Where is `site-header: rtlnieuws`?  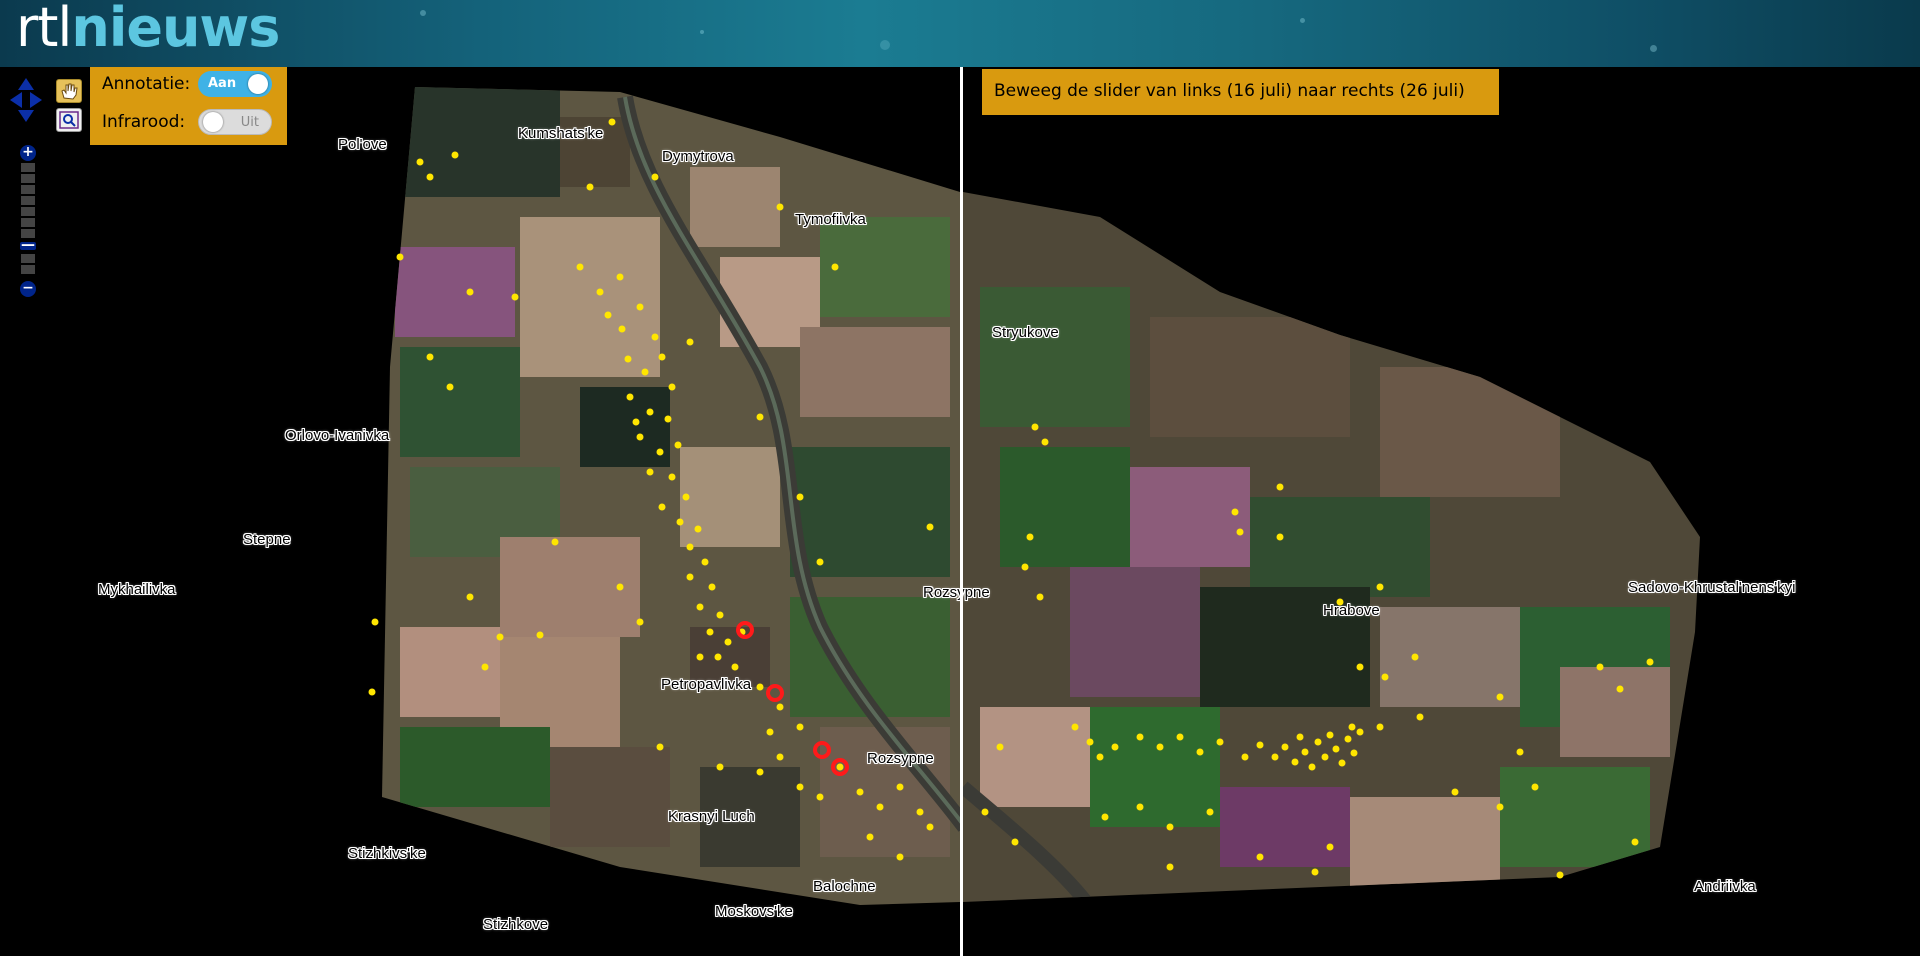 site-header: rtlnieuws is located at coordinates (960, 33).